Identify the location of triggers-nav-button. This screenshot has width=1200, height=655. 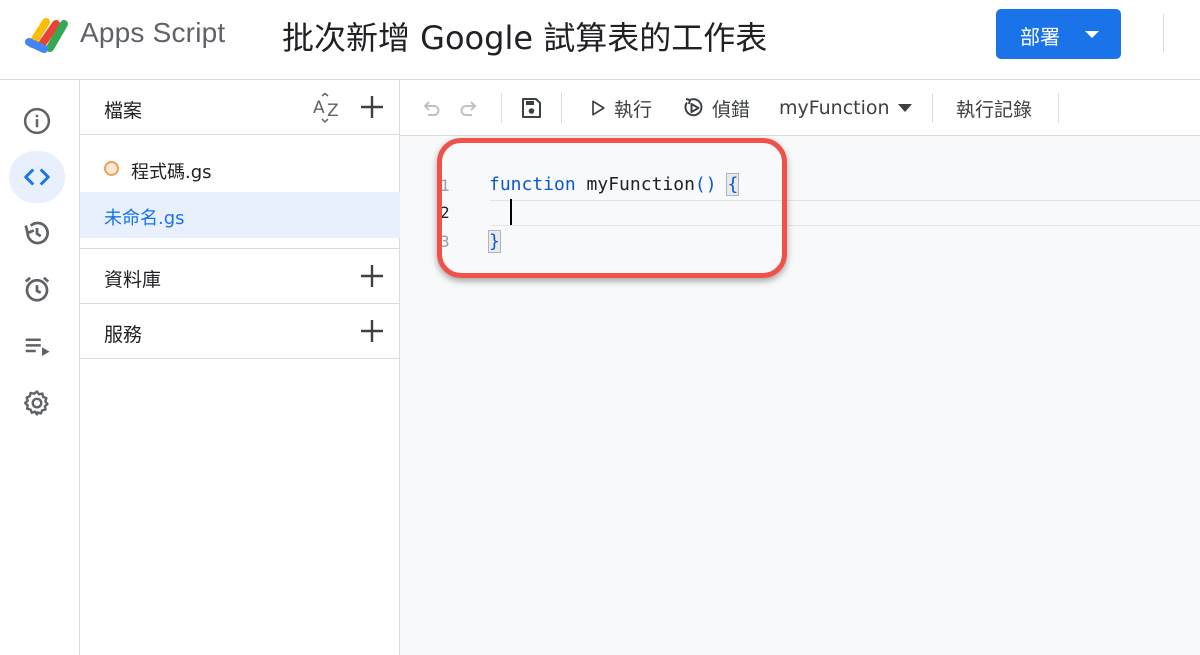
(37, 289).